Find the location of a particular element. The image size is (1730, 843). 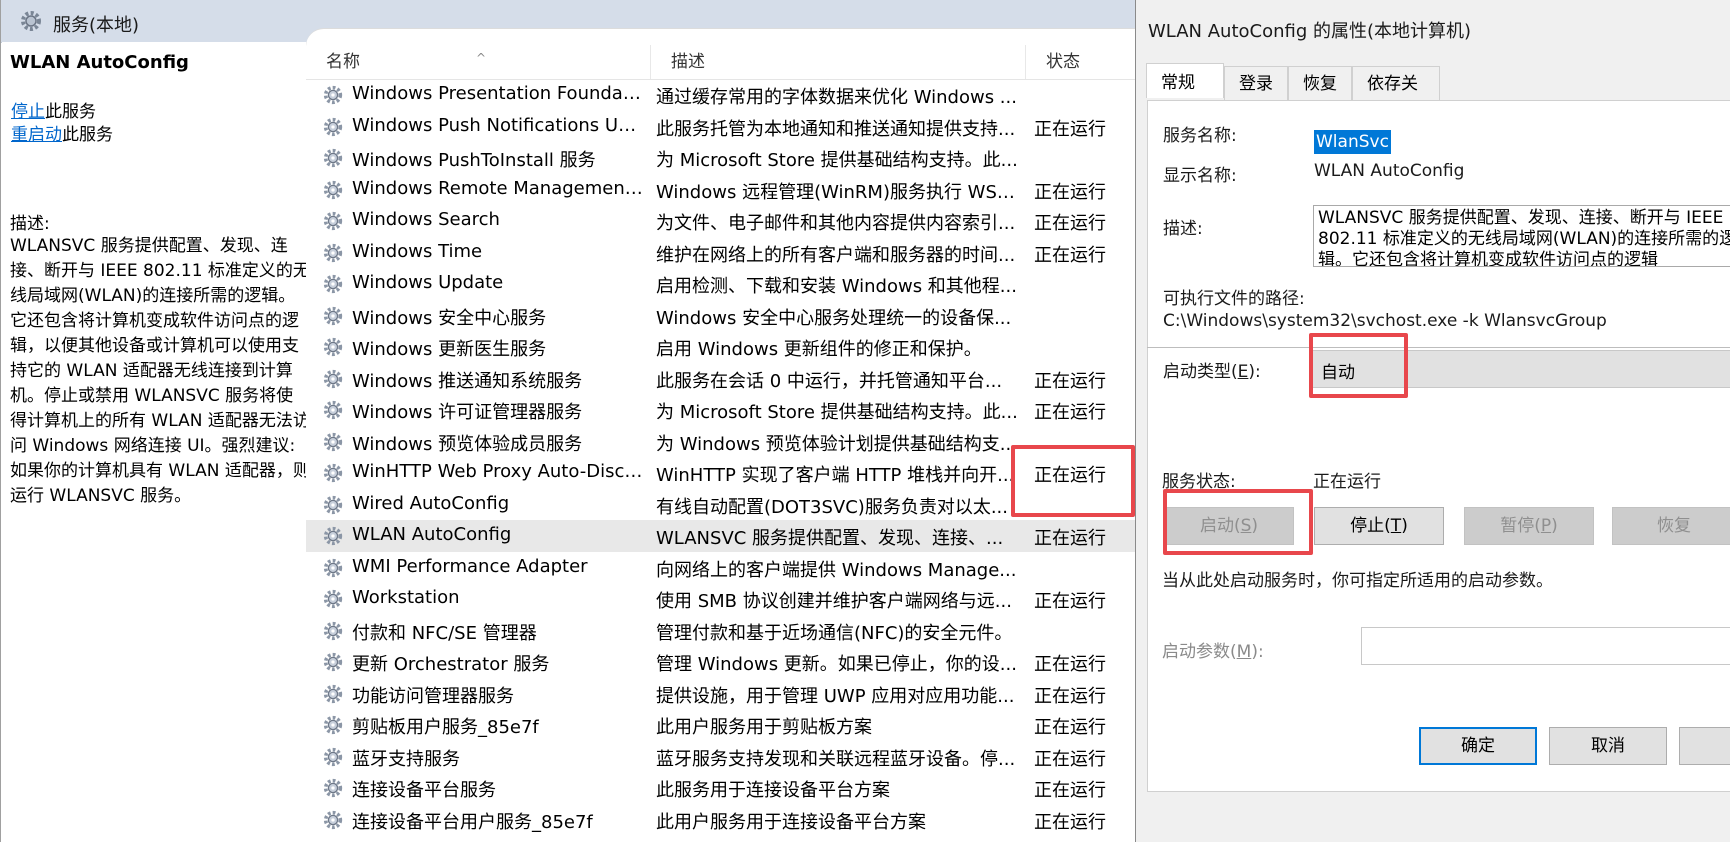

column-header-status: 状态 is located at coordinates (1081, 62).